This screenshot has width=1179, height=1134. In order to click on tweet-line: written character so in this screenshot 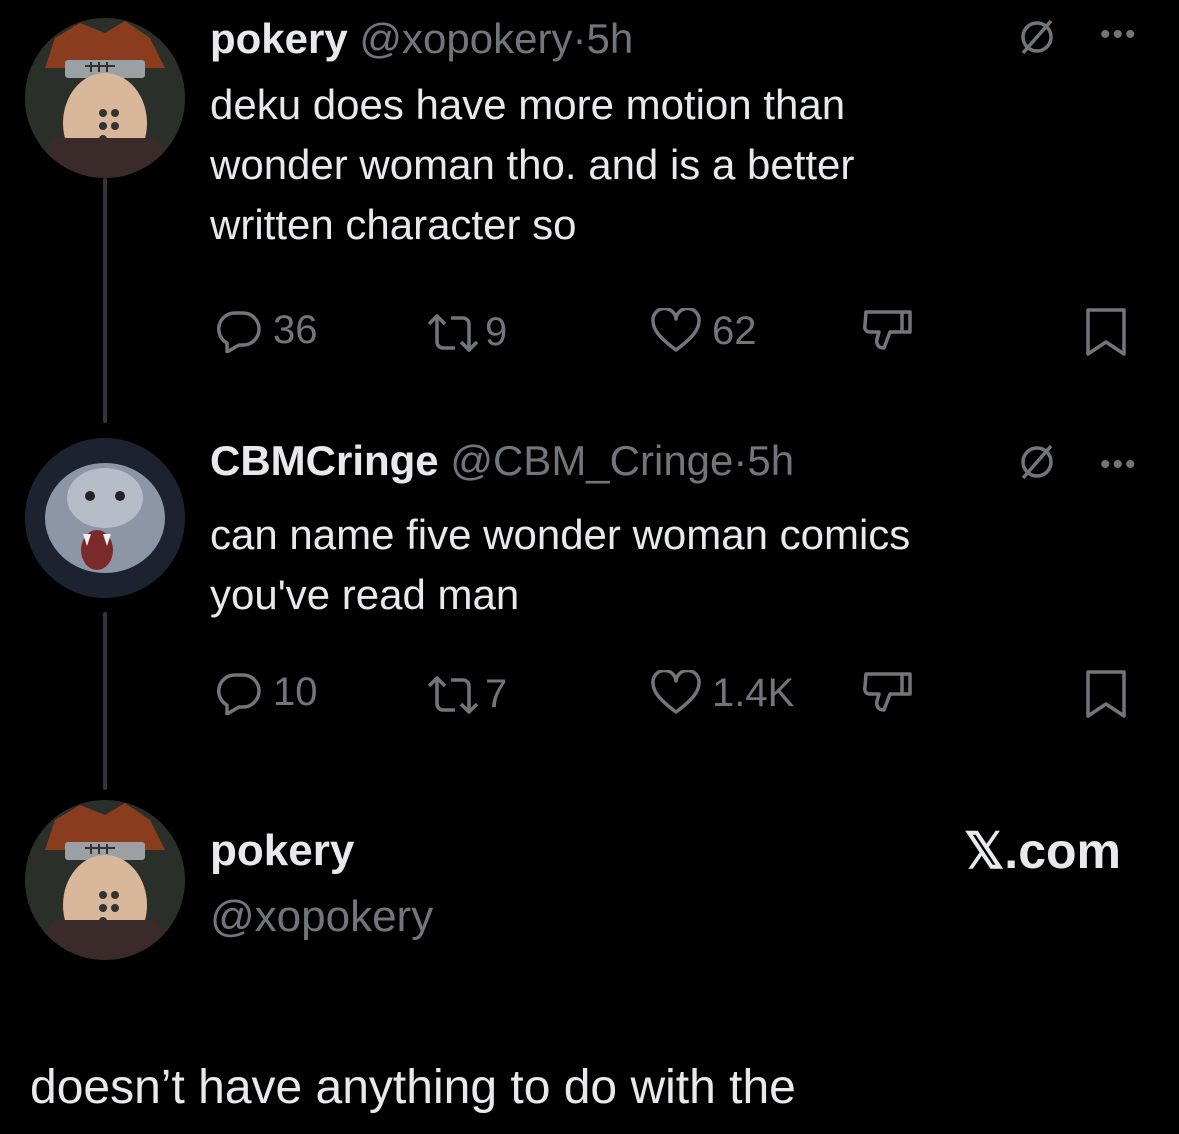, I will do `click(393, 224)`.